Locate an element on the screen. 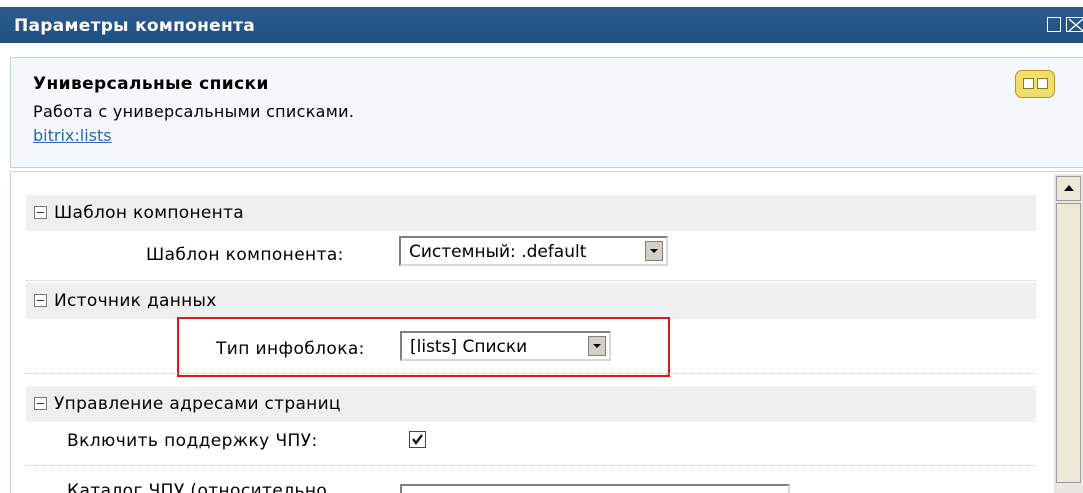 This screenshot has height=493, width=1083. section-sef: Управление адресами страниц is located at coordinates (531, 404).